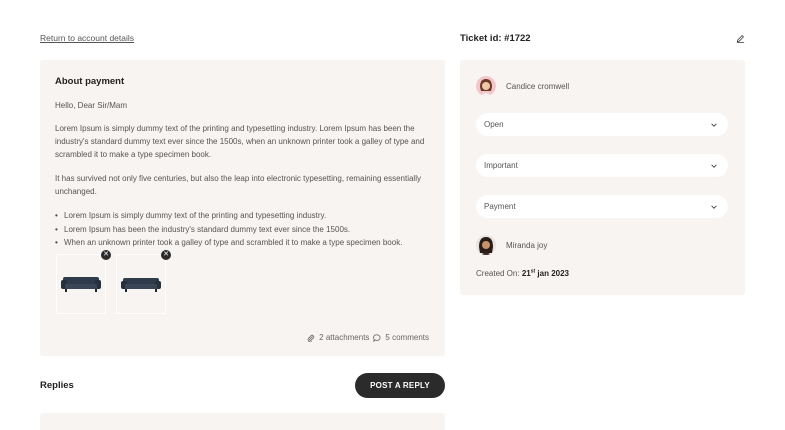  I want to click on created-date: 21st jan 2023, so click(545, 273).